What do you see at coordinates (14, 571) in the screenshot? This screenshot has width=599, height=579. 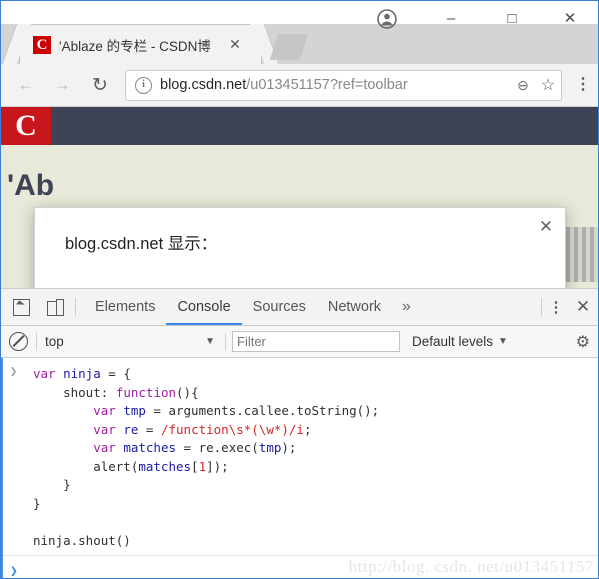 I see `prompt-arrow-icon: ❯` at bounding box center [14, 571].